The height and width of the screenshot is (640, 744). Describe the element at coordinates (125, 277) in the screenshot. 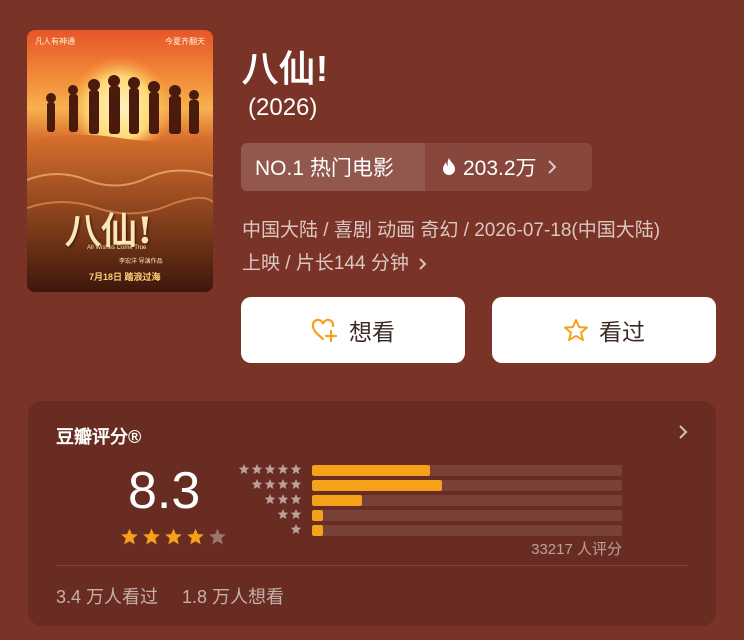

I see `poster-release-line: 7月18日 踏浪过海` at that location.